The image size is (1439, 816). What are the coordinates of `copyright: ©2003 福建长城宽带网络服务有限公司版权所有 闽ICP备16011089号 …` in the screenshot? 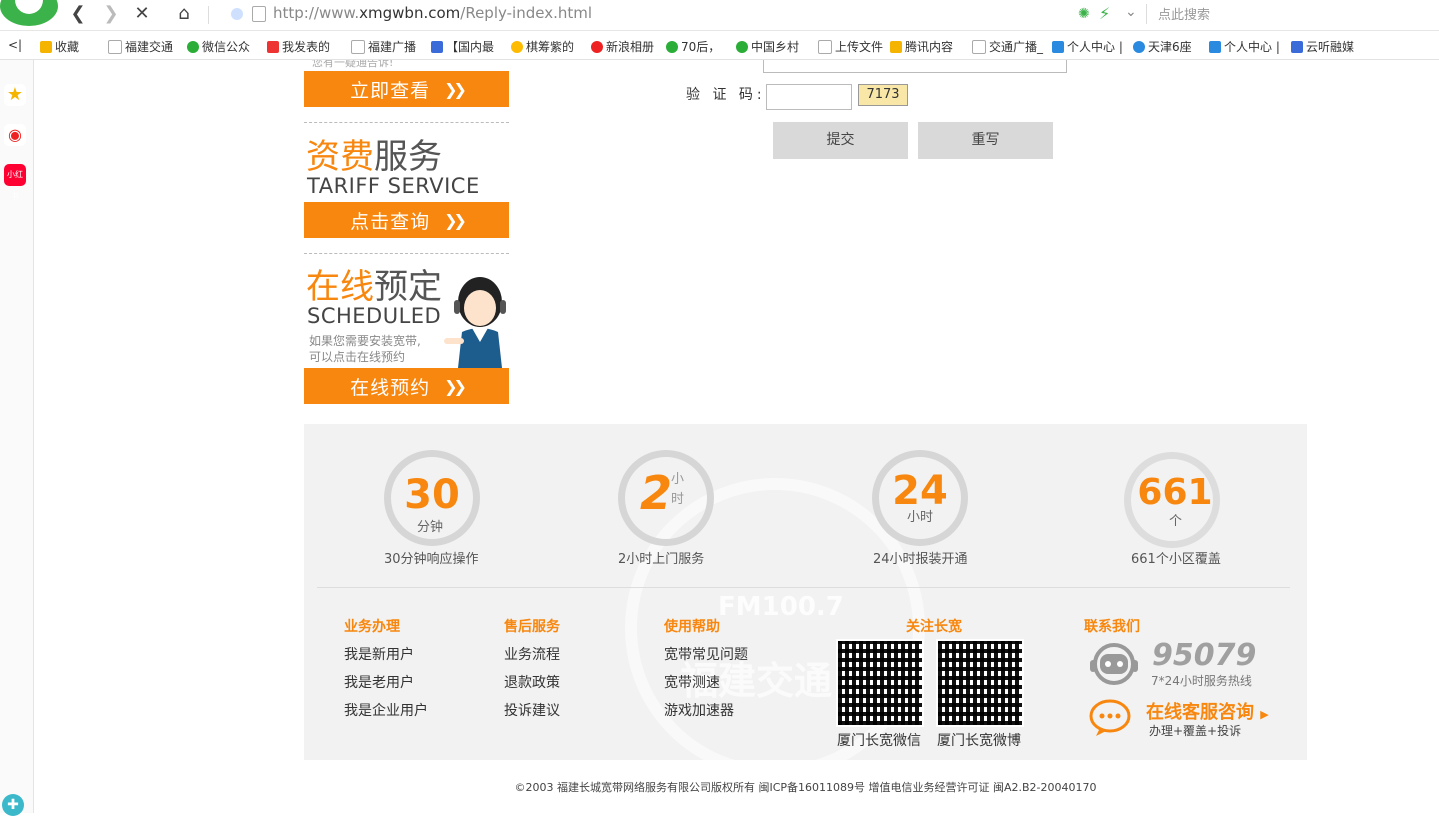 It's located at (805, 787).